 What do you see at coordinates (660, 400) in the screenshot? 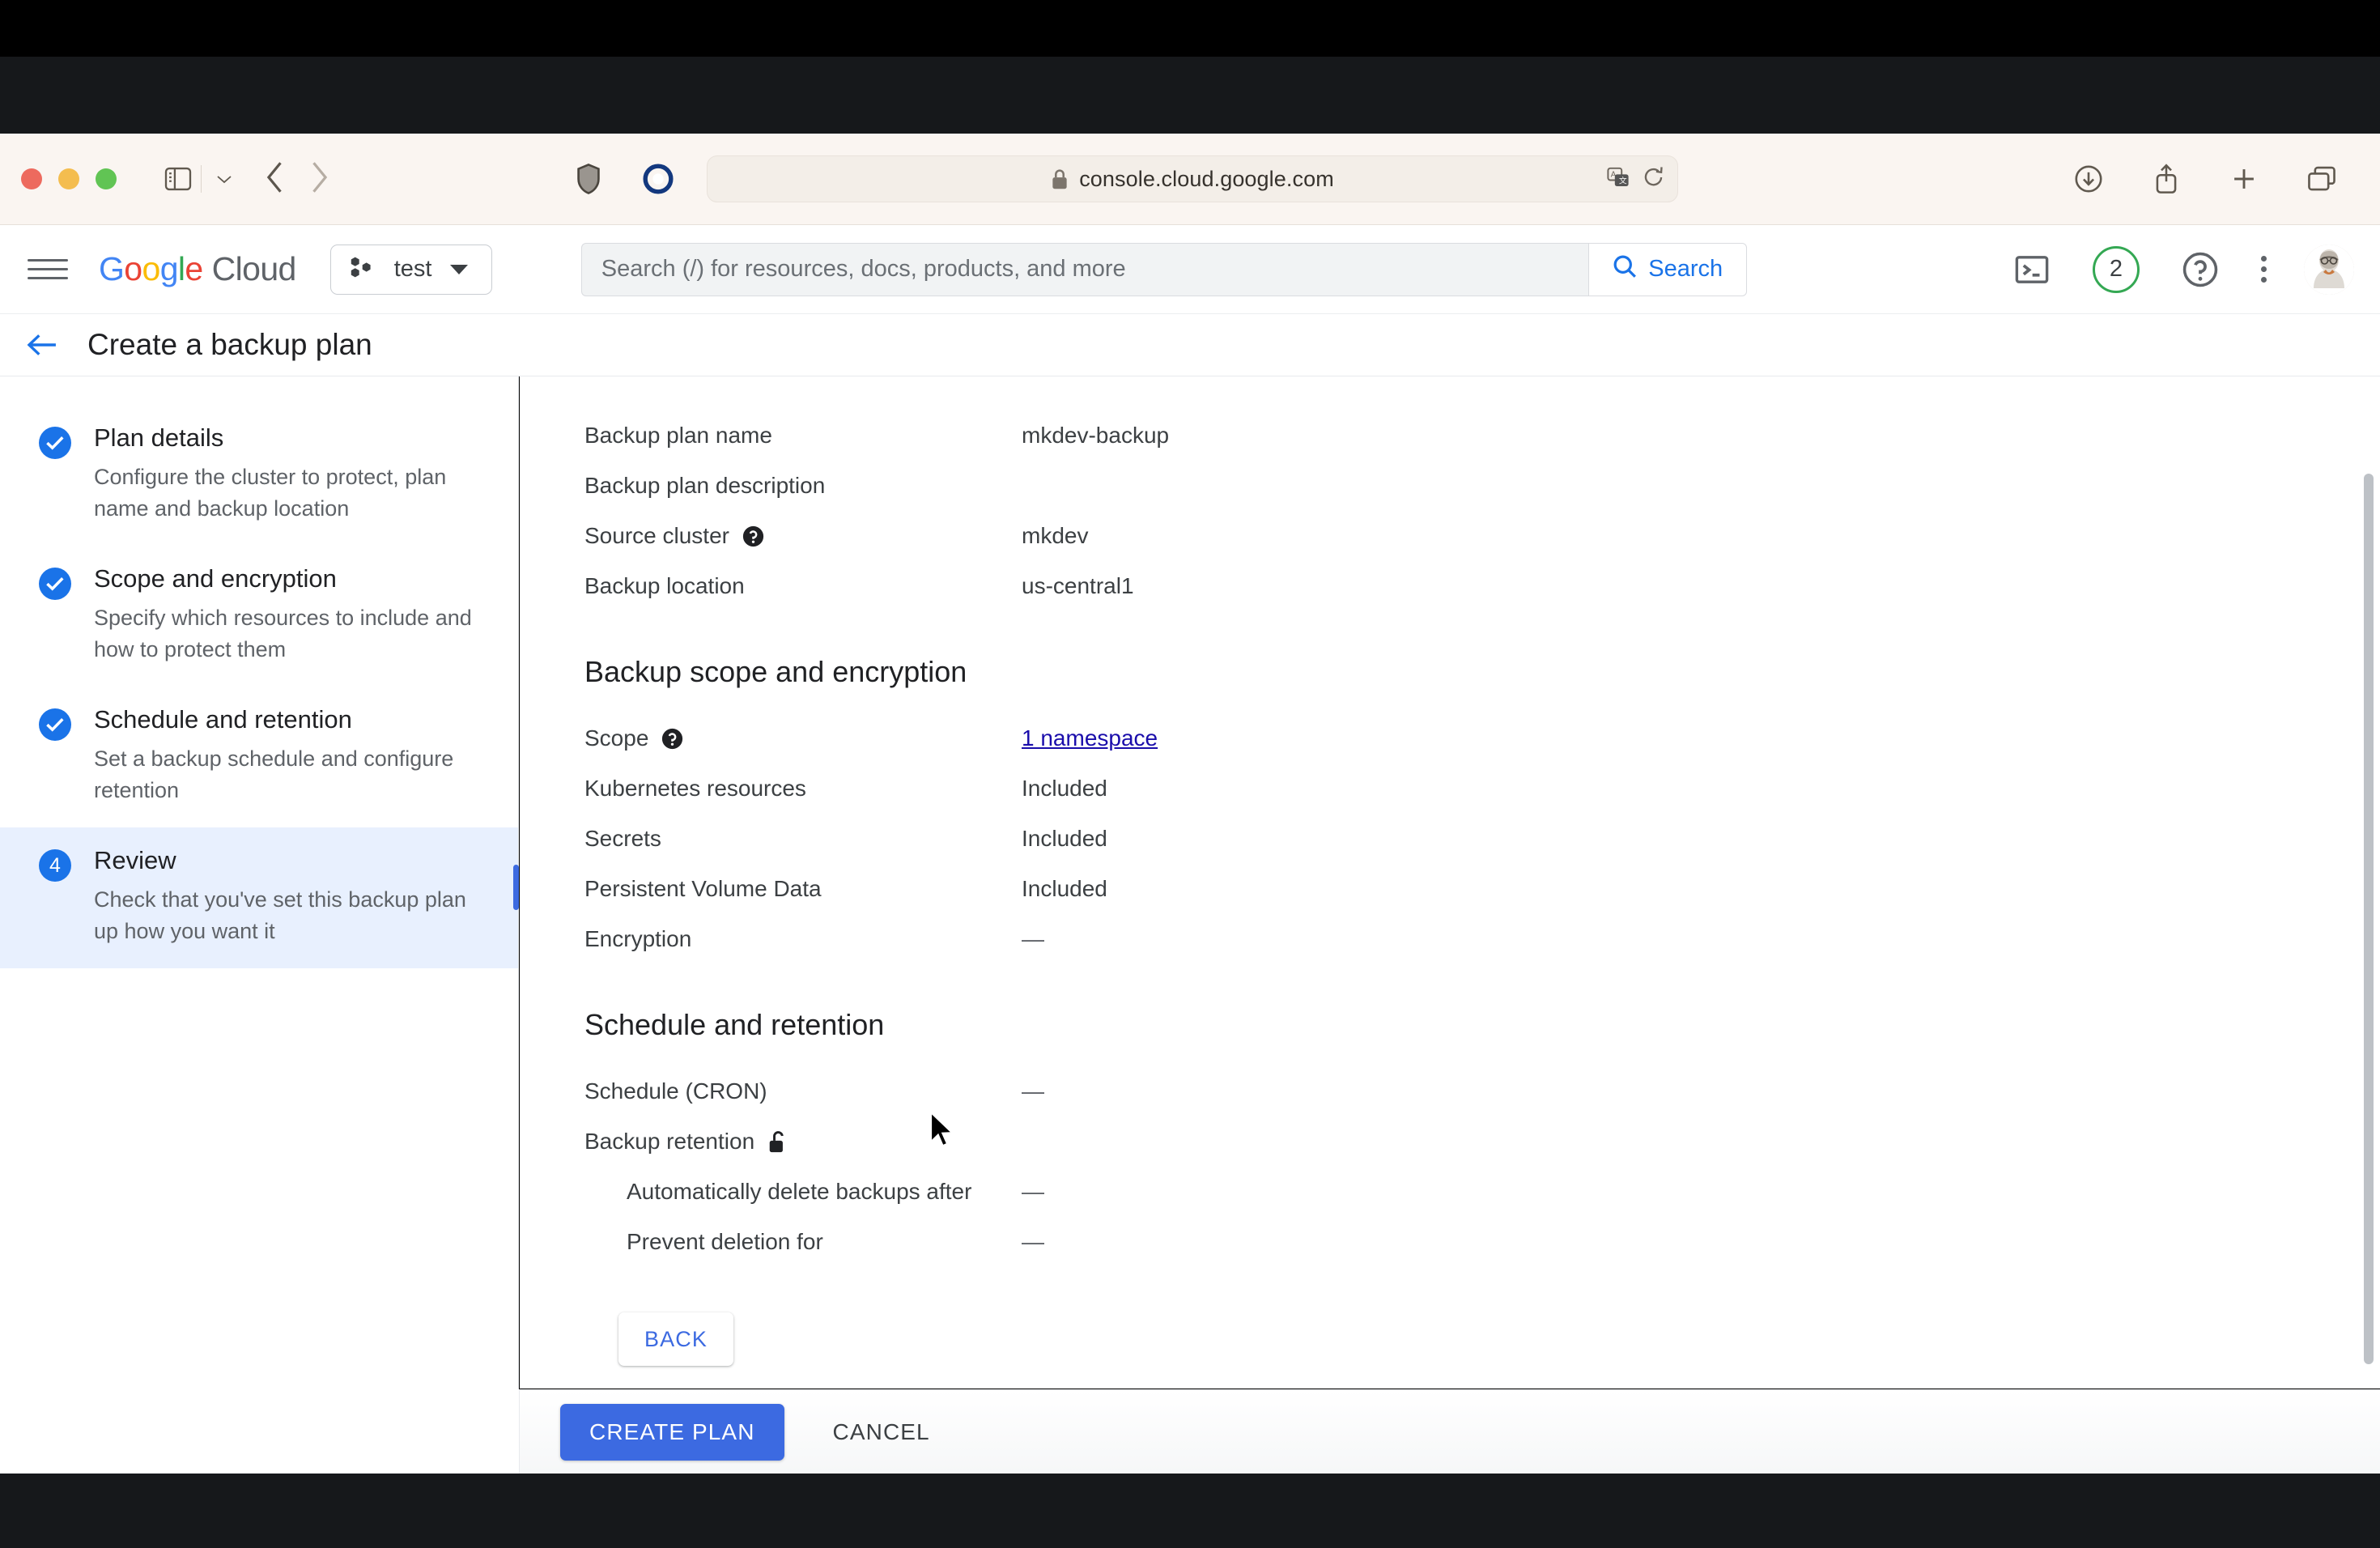
I see `clipped-section-heading-text: Plan details` at bounding box center [660, 400].